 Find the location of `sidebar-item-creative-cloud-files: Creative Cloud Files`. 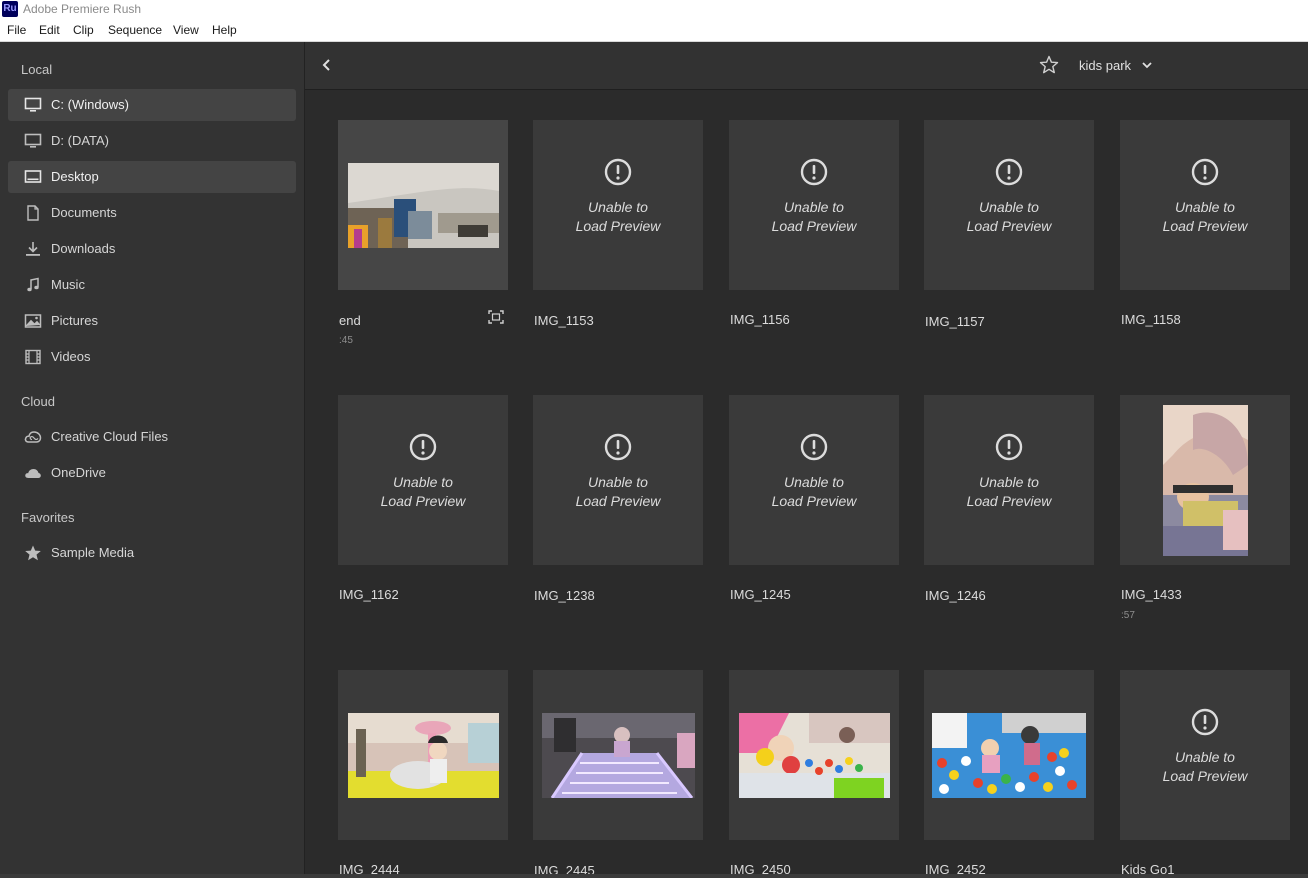

sidebar-item-creative-cloud-files: Creative Cloud Files is located at coordinates (152, 437).